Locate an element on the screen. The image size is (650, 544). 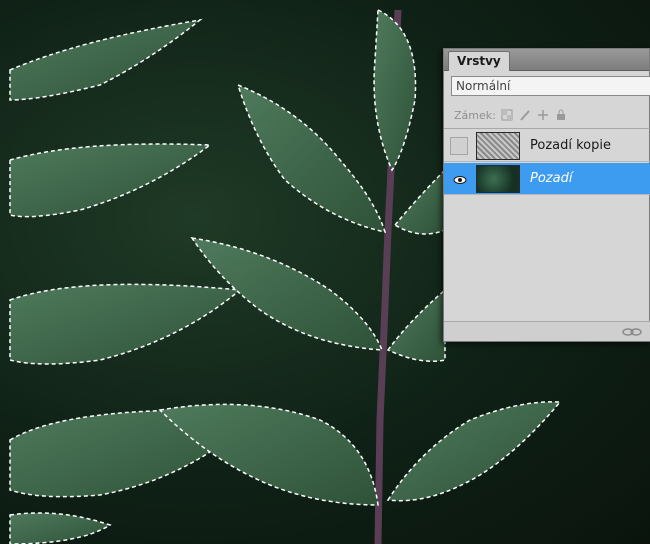
layer-name: Pozadí kopie is located at coordinates (570, 146).